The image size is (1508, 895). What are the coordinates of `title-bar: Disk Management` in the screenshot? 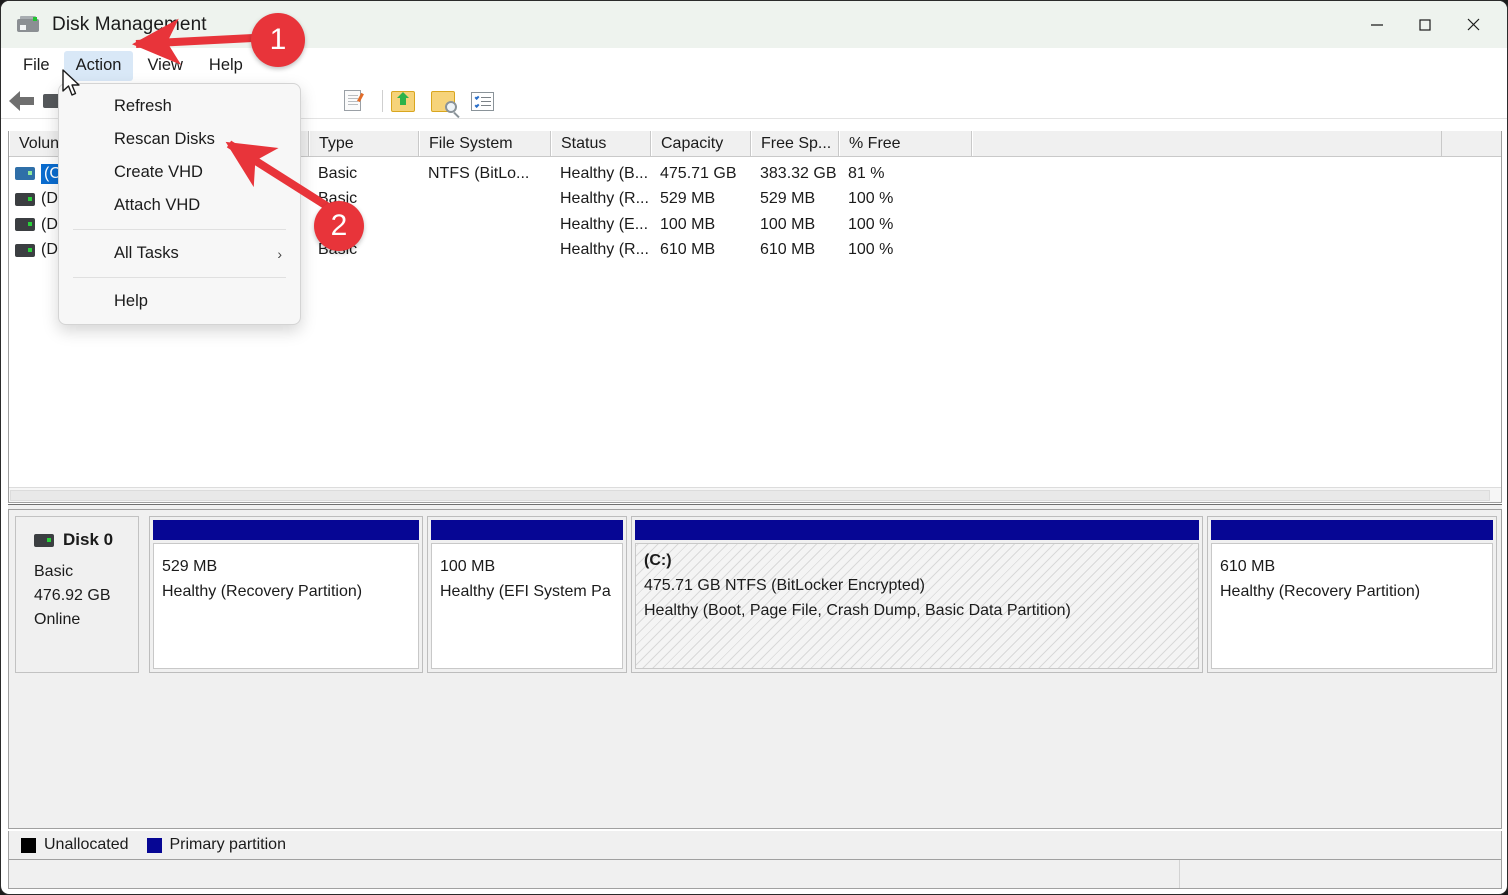 It's located at (754, 24).